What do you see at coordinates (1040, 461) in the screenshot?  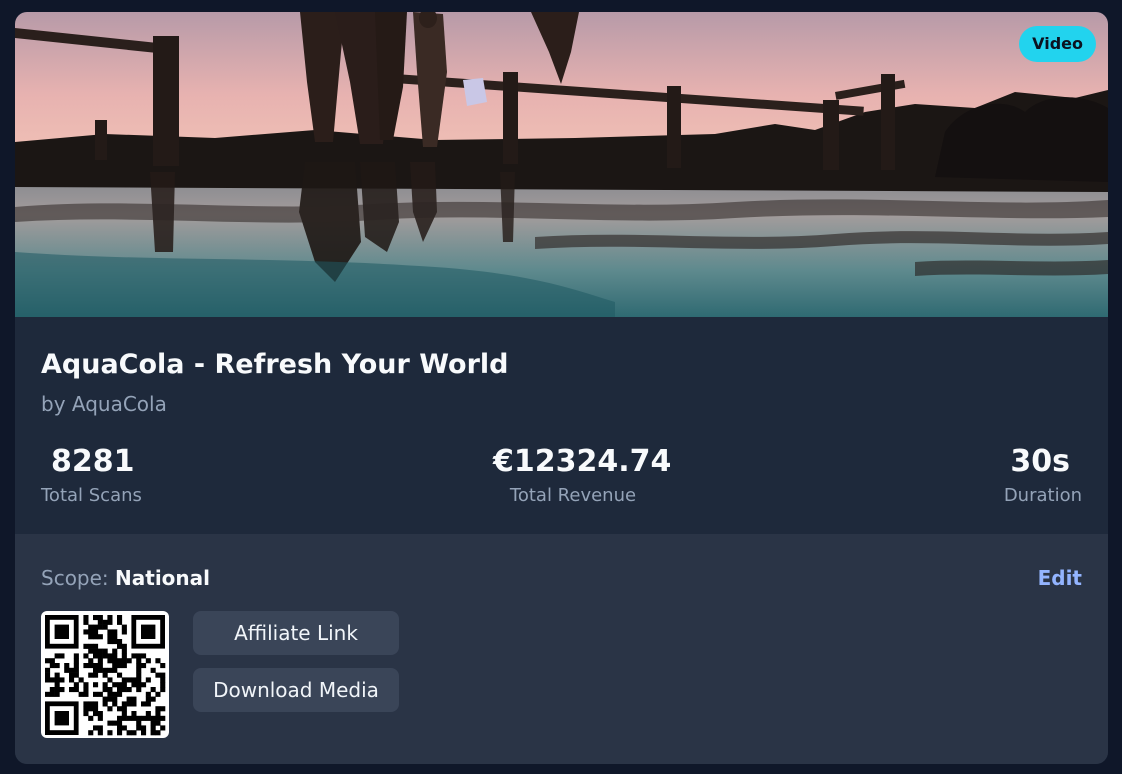 I see `duration-value: 30s` at bounding box center [1040, 461].